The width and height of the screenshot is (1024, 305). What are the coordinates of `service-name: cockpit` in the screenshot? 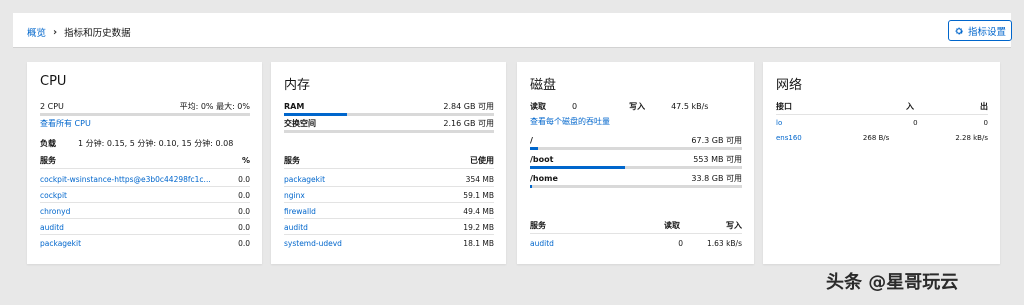 It's located at (53, 195).